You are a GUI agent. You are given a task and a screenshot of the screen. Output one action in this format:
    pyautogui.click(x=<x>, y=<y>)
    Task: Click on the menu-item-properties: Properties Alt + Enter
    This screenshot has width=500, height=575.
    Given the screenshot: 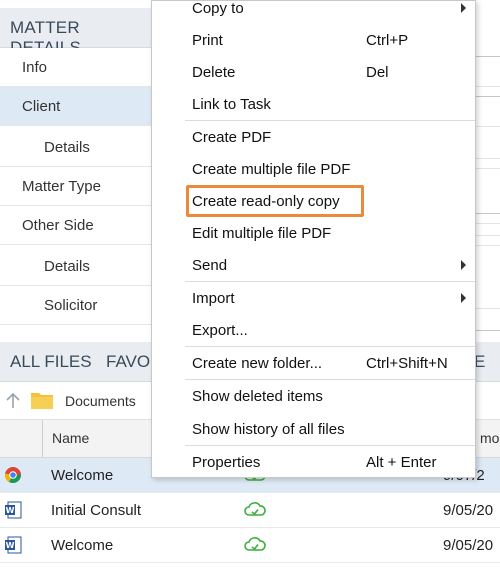 What is the action you would take?
    pyautogui.click(x=313, y=463)
    